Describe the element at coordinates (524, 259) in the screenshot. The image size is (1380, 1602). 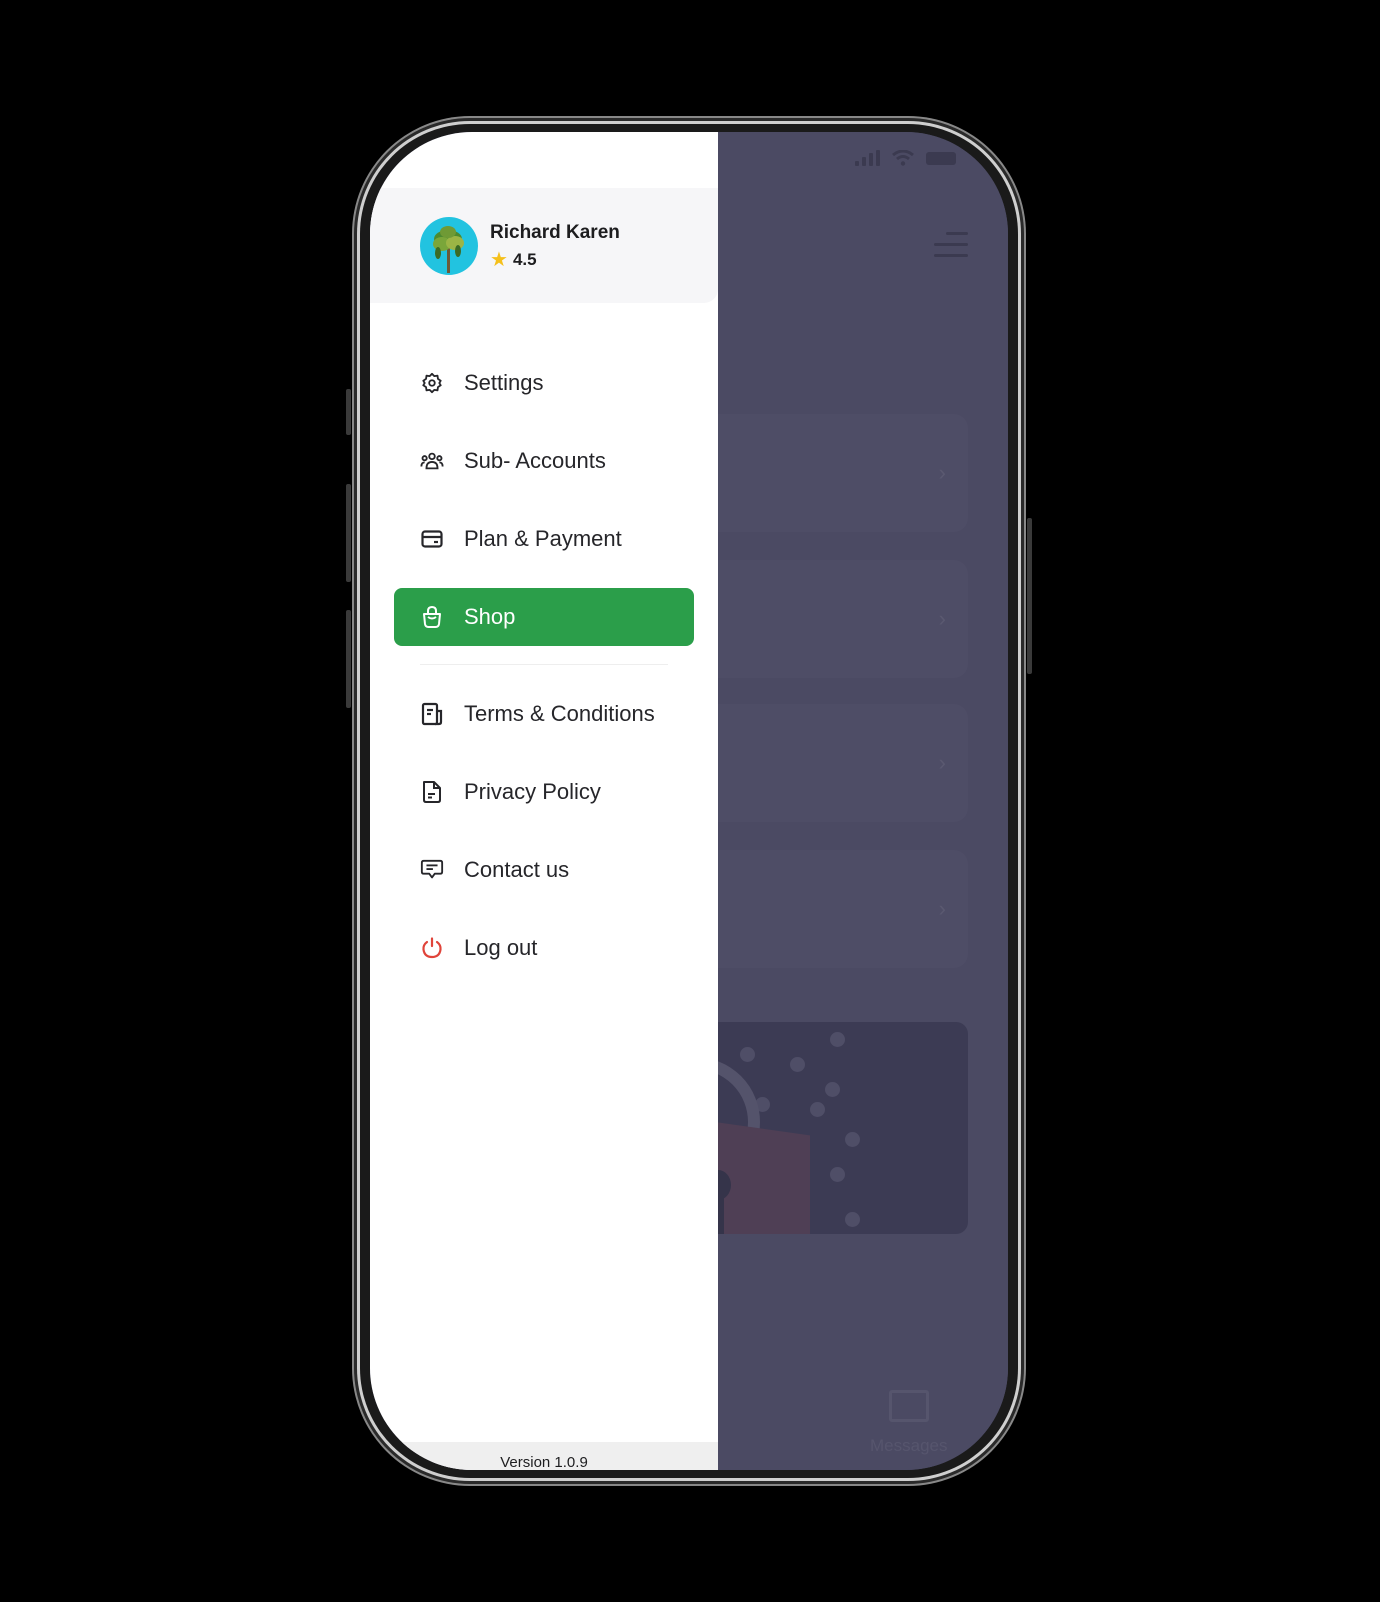
I see `rating-value: 4.5` at that location.